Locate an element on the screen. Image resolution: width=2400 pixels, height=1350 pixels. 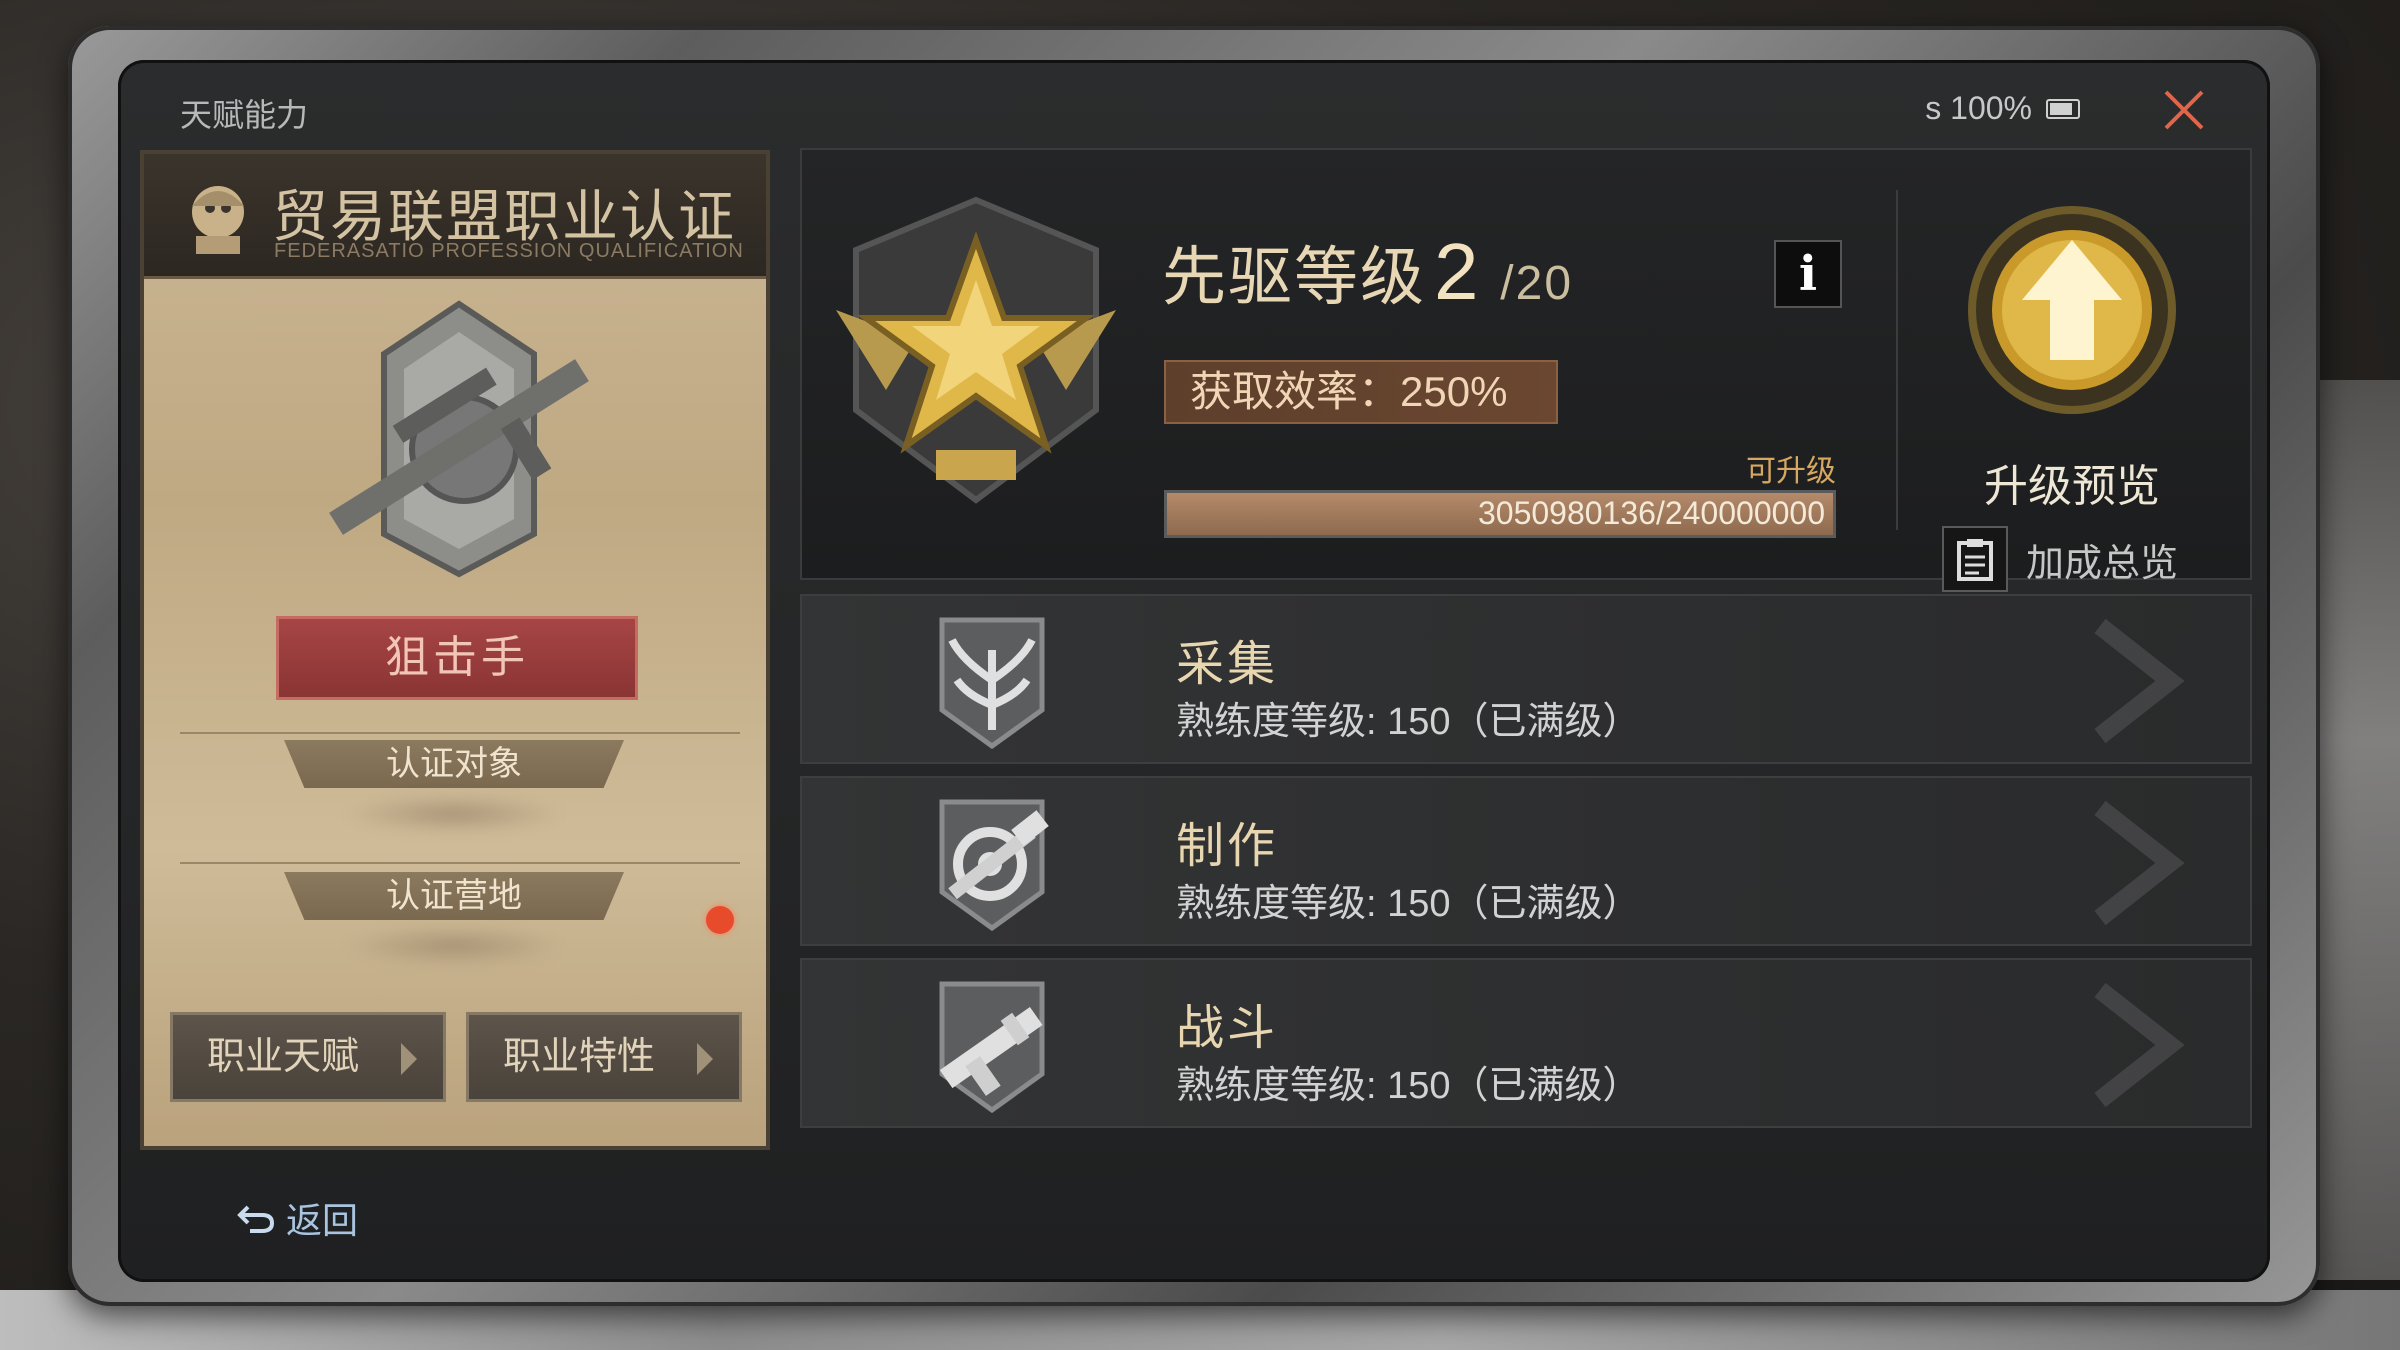
upgradable-label: 可升级 is located at coordinates (1791, 471).